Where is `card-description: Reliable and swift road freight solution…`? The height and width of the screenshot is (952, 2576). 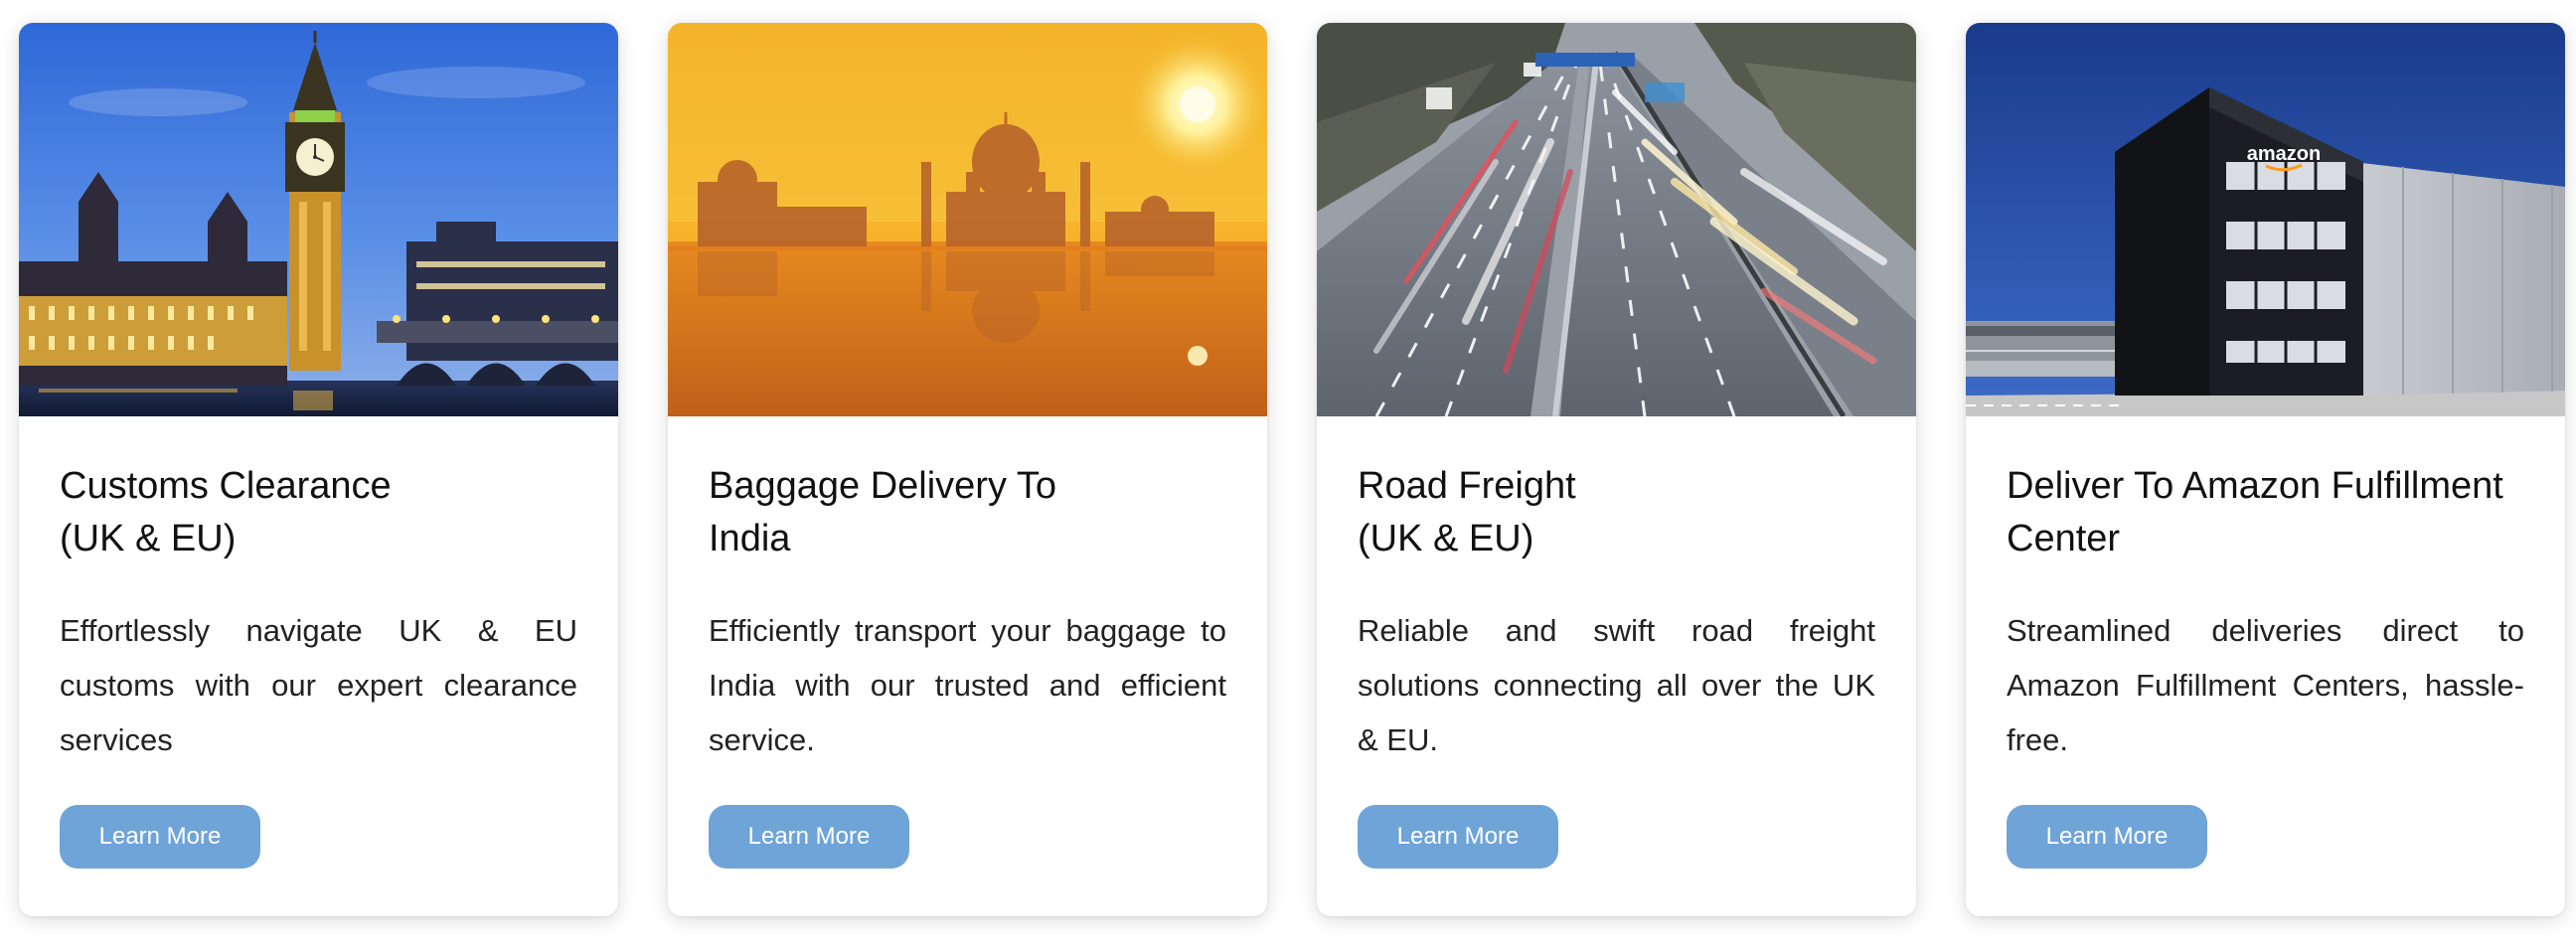
card-description: Reliable and swift road freight solution… is located at coordinates (1616, 685).